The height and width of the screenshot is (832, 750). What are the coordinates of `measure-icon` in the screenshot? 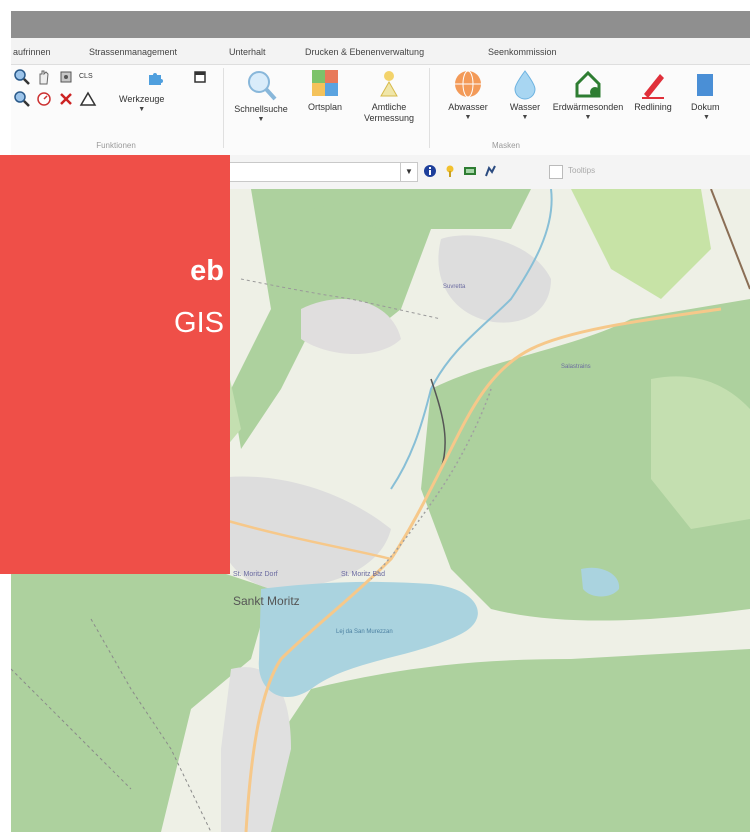 It's located at (66, 77).